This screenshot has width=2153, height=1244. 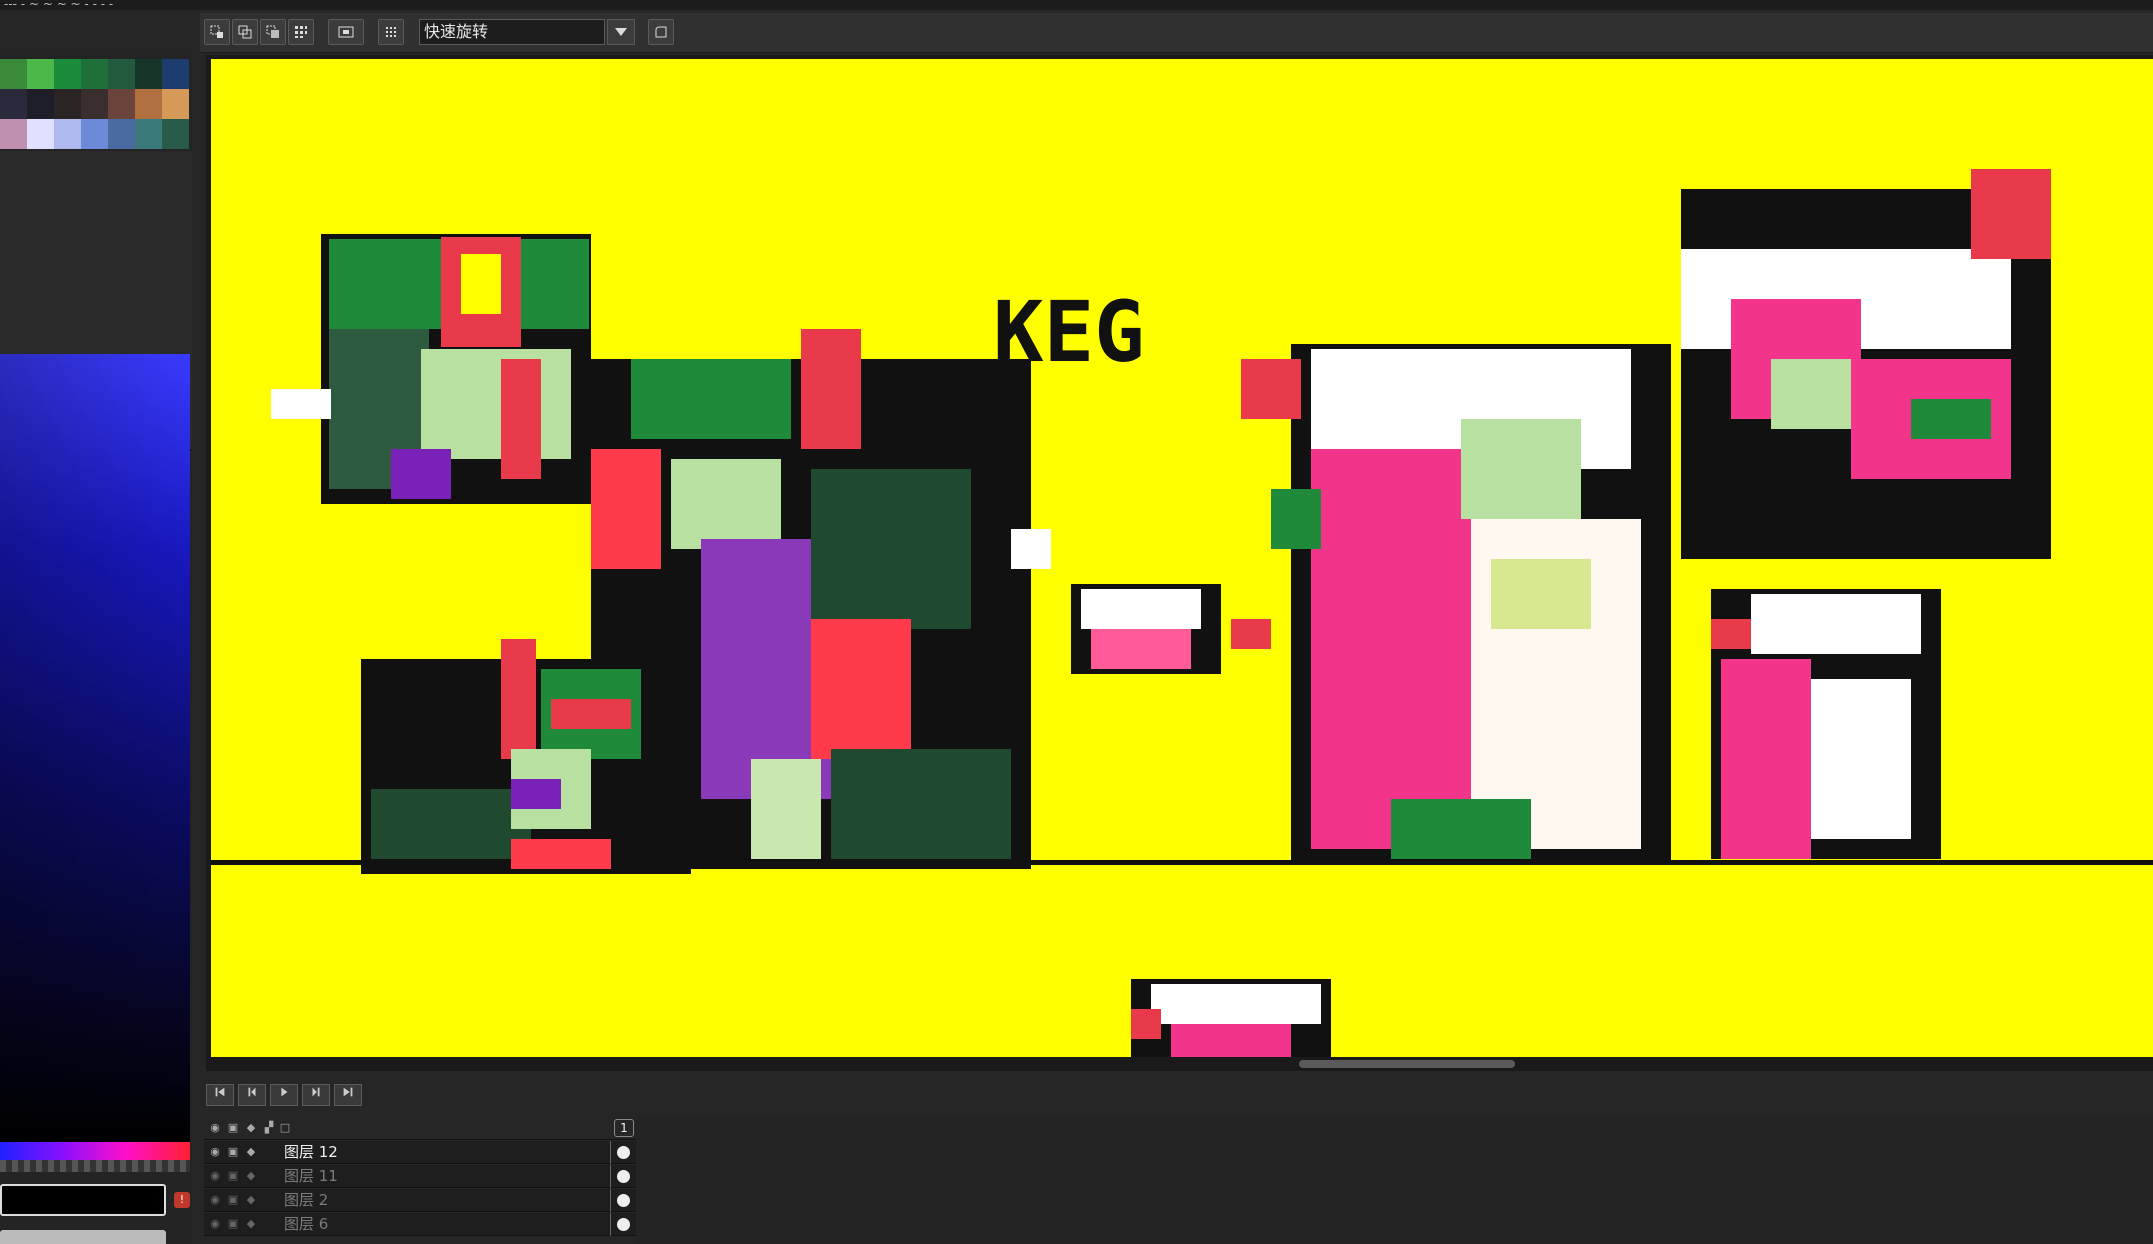 I want to click on grid-icon, so click(x=391, y=32).